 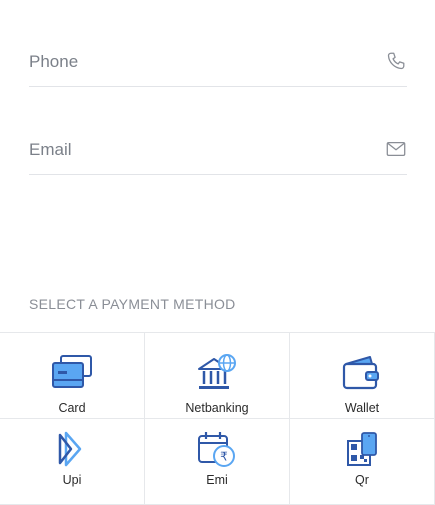 I want to click on email-field: Email, so click(x=218, y=154).